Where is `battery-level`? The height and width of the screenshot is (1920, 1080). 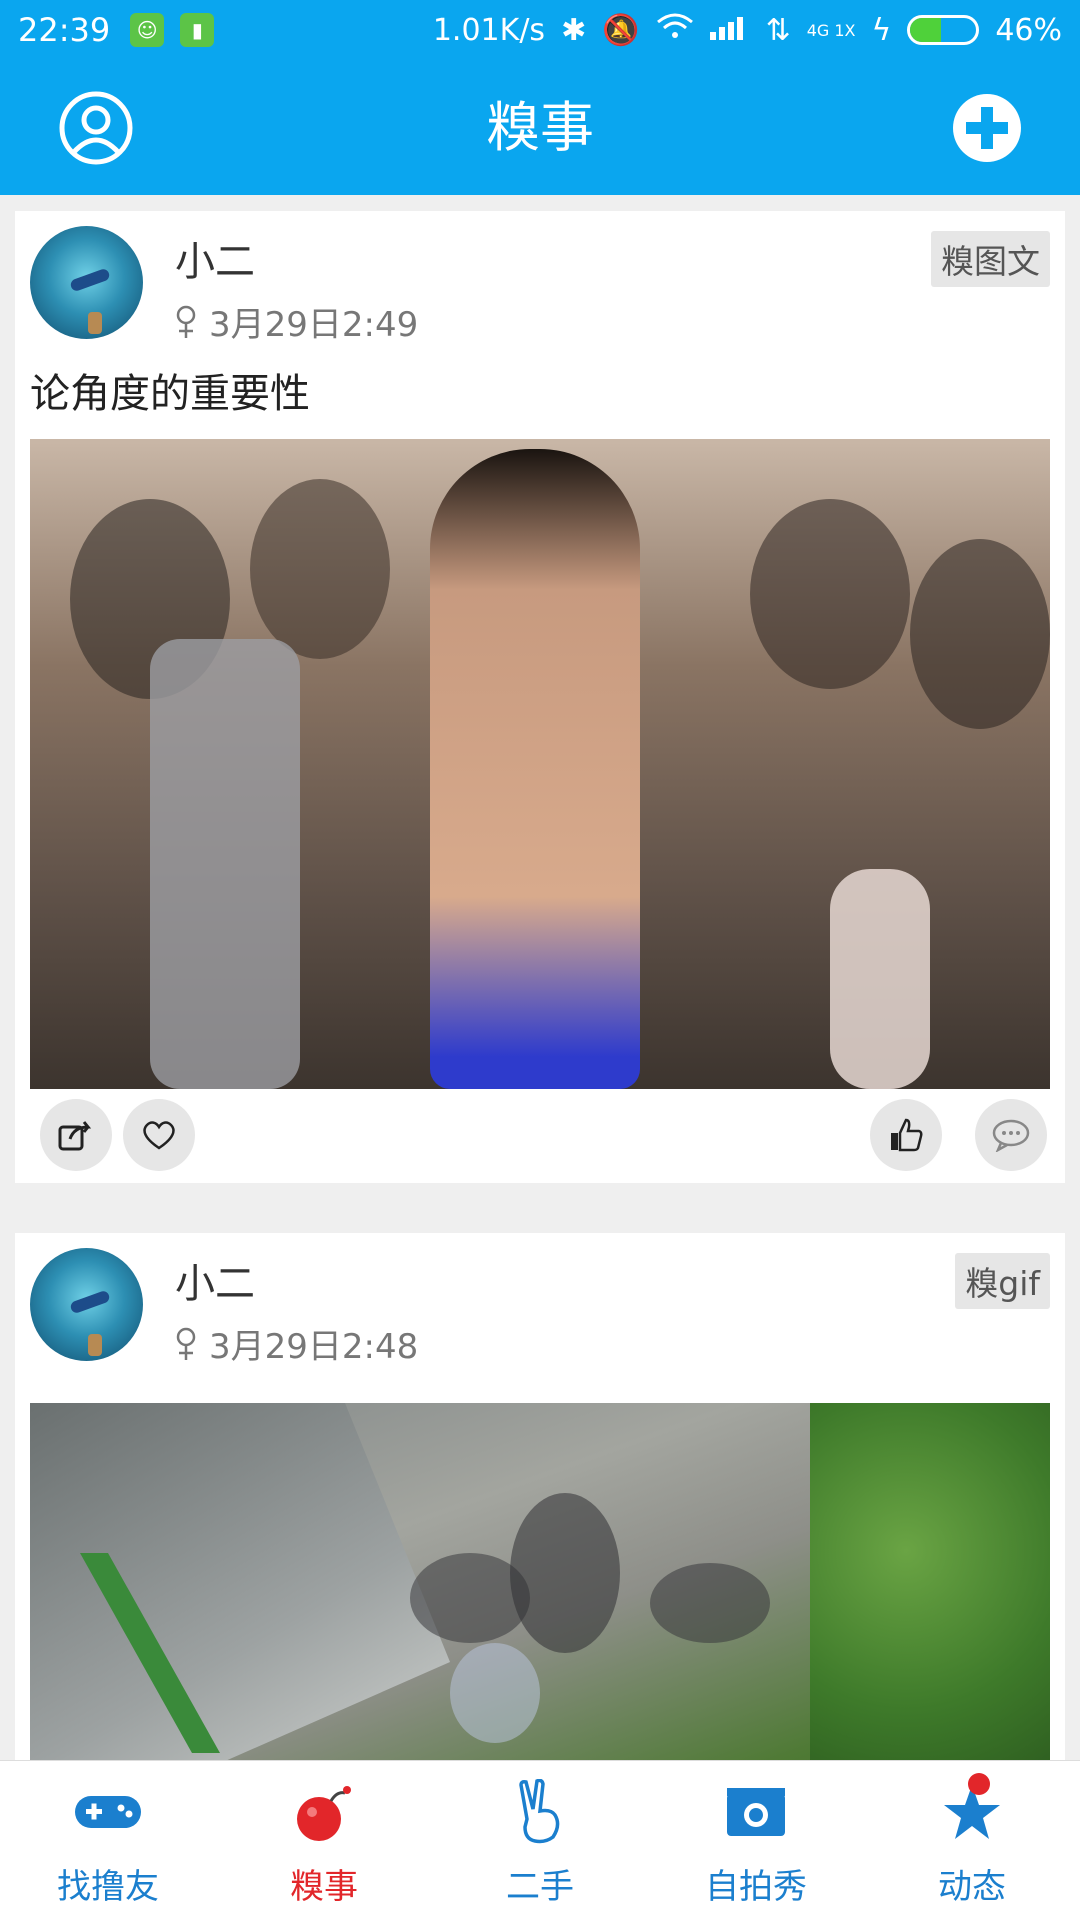
battery-level is located at coordinates (925, 30).